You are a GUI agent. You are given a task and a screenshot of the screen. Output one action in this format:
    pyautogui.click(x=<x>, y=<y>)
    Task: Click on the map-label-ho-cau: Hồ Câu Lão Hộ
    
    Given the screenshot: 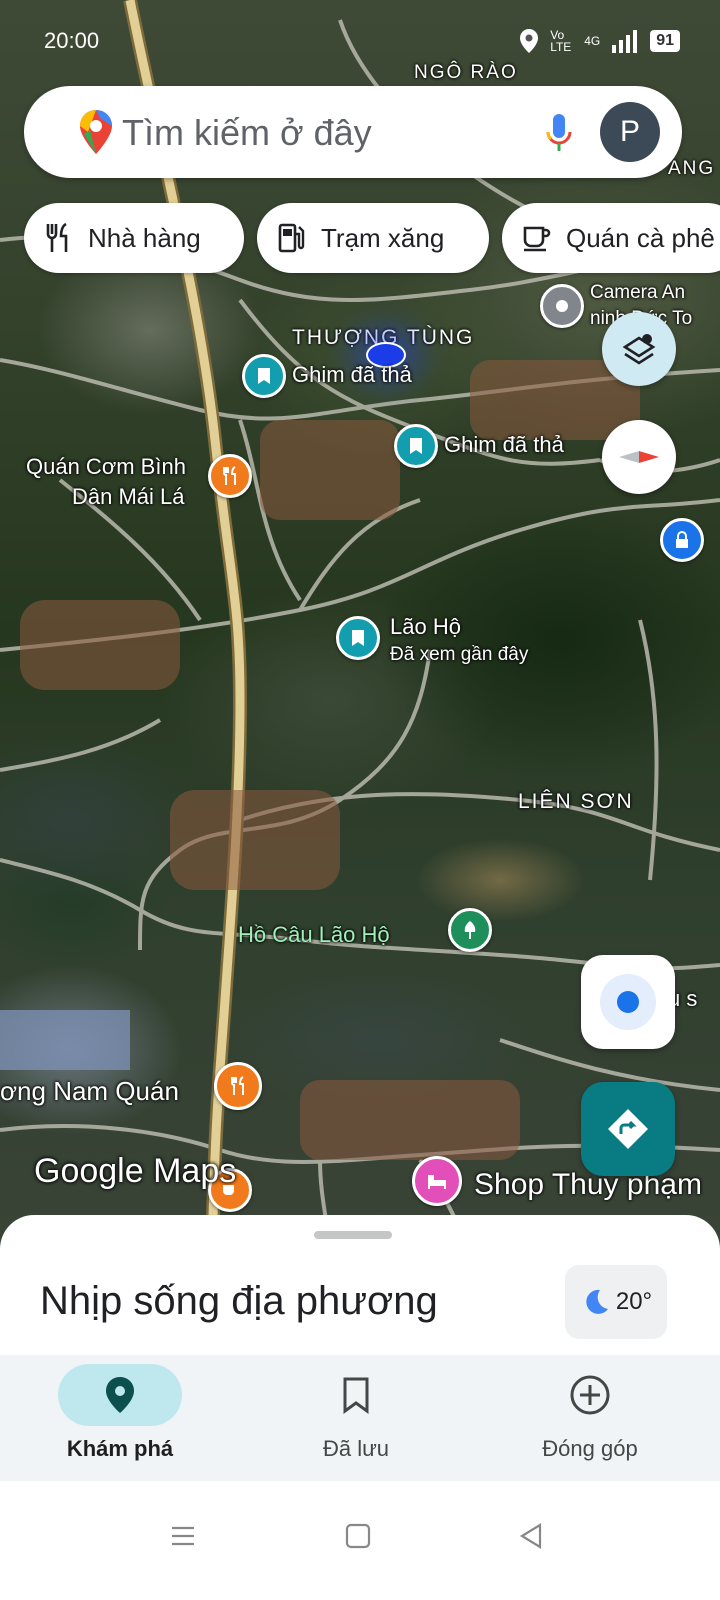 What is the action you would take?
    pyautogui.click(x=314, y=934)
    